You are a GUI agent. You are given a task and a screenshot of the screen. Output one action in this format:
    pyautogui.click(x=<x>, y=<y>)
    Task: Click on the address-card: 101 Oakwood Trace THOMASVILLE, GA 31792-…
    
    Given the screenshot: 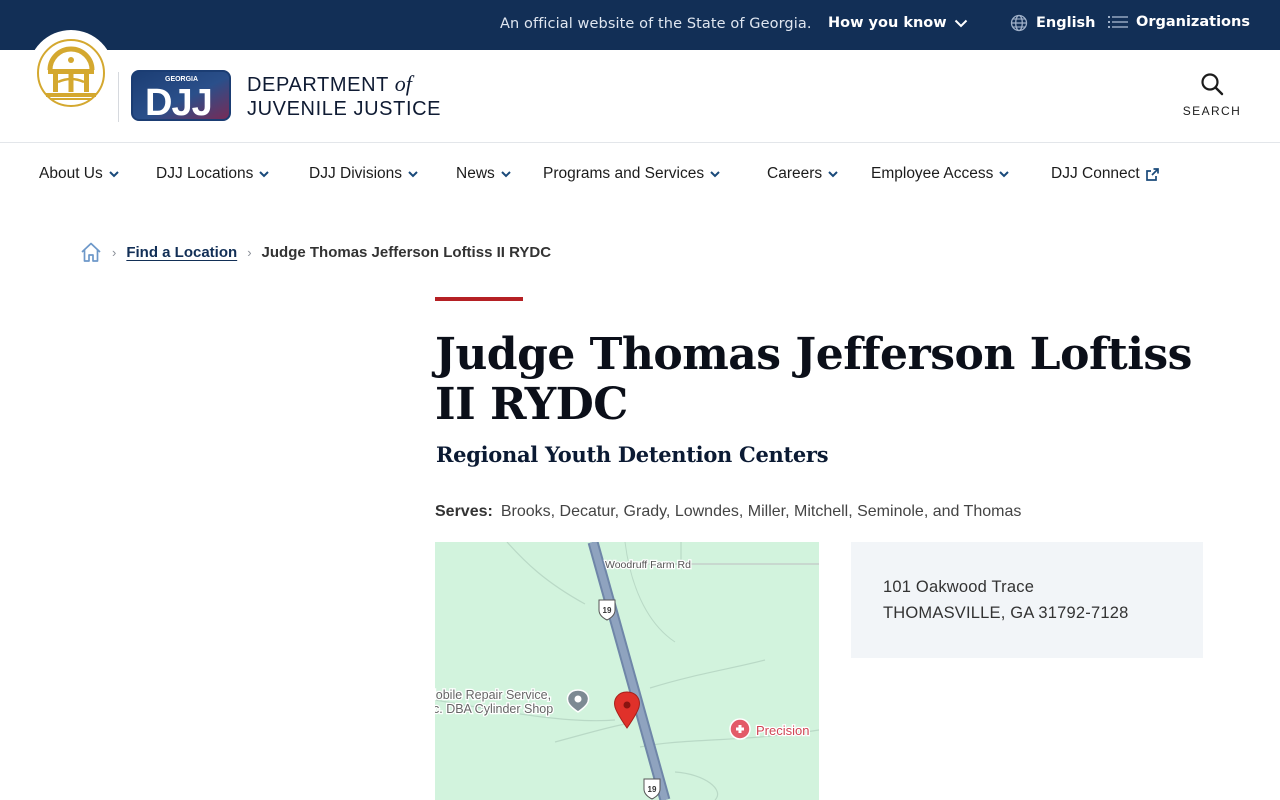 What is the action you would take?
    pyautogui.click(x=1027, y=600)
    